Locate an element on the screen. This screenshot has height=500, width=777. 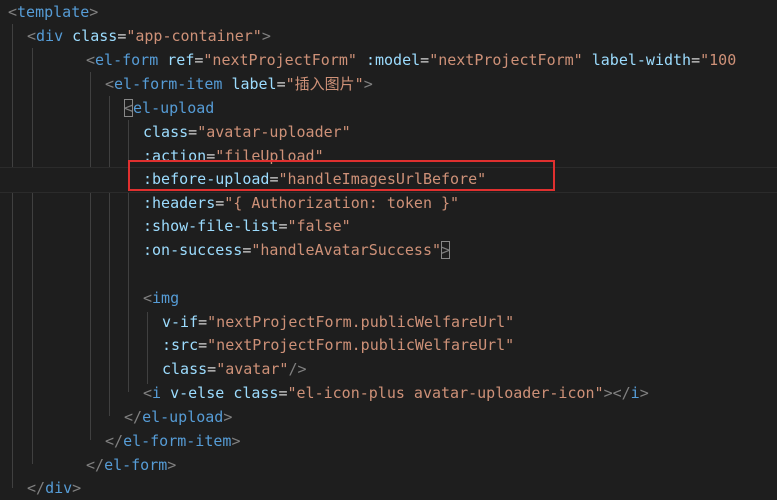
token: v-if is located at coordinates (180, 322).